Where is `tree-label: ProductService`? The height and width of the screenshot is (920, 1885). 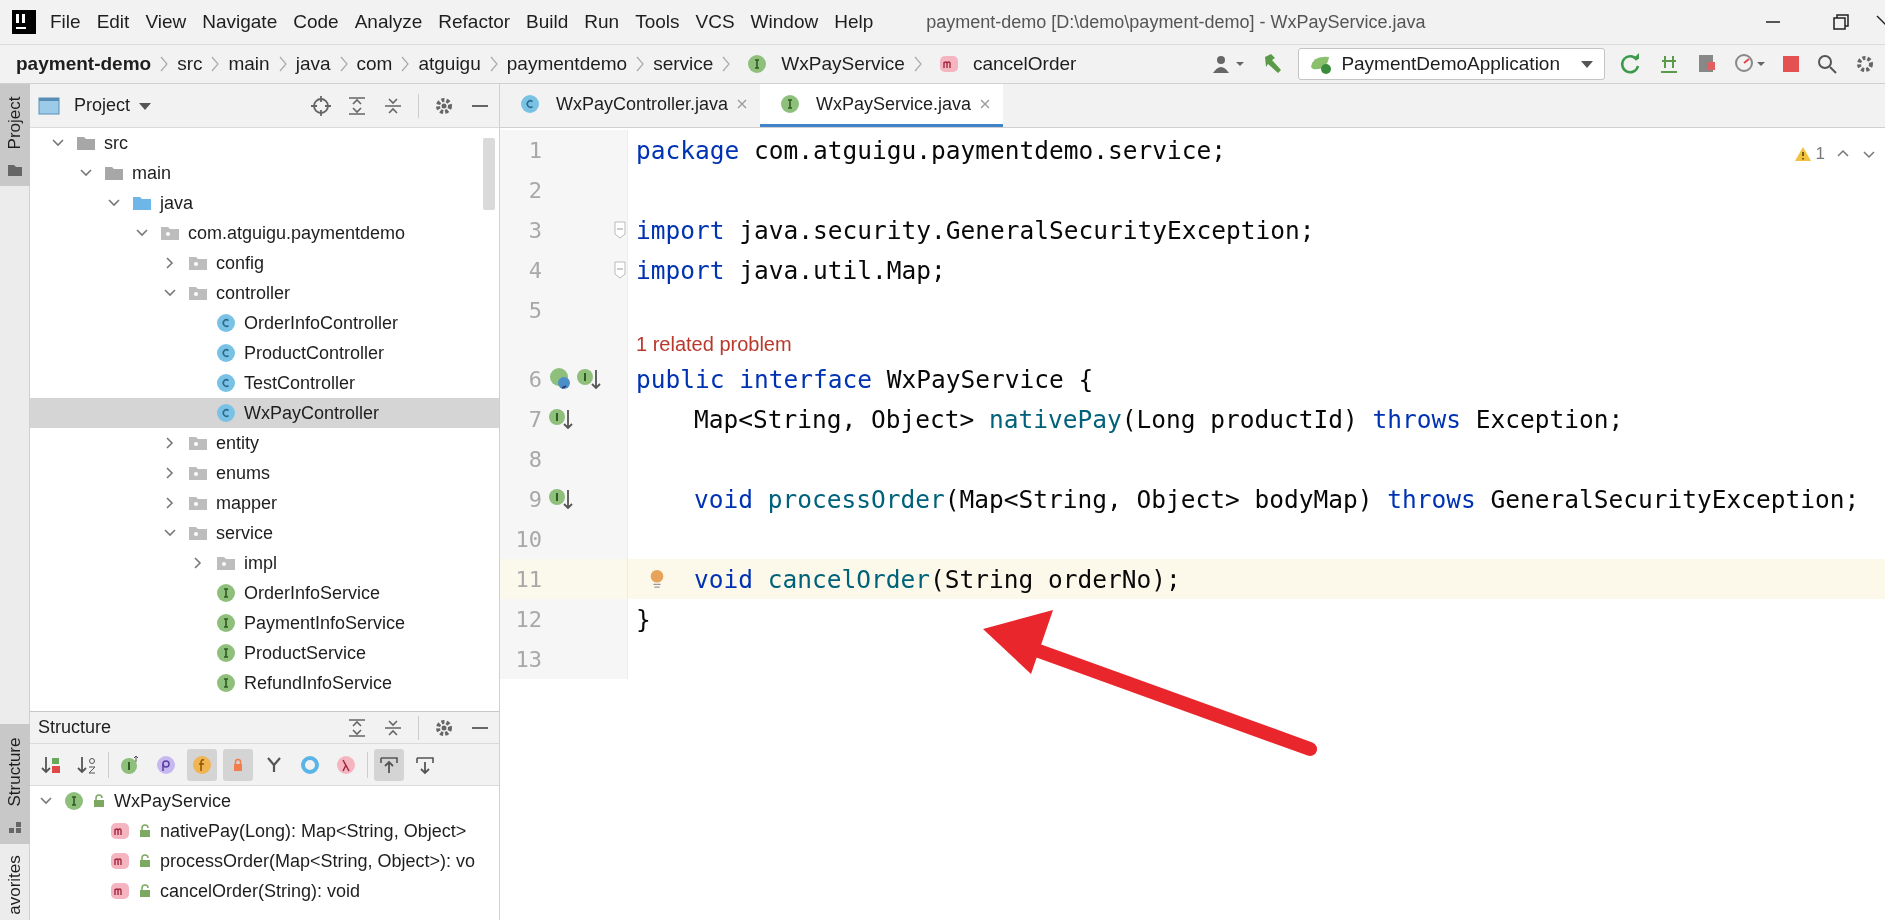
tree-label: ProductService is located at coordinates (305, 653).